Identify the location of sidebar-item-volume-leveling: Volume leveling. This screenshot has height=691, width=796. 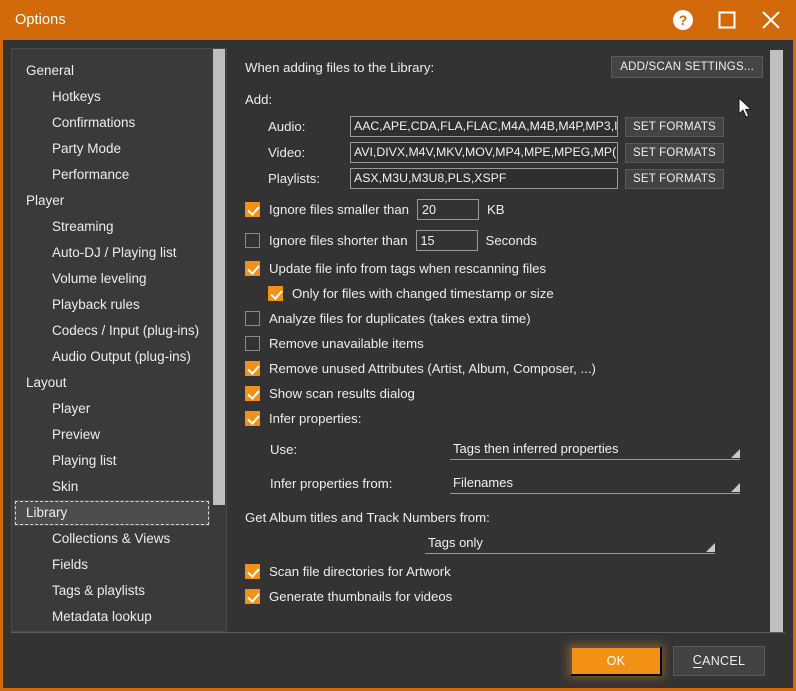
(112, 279).